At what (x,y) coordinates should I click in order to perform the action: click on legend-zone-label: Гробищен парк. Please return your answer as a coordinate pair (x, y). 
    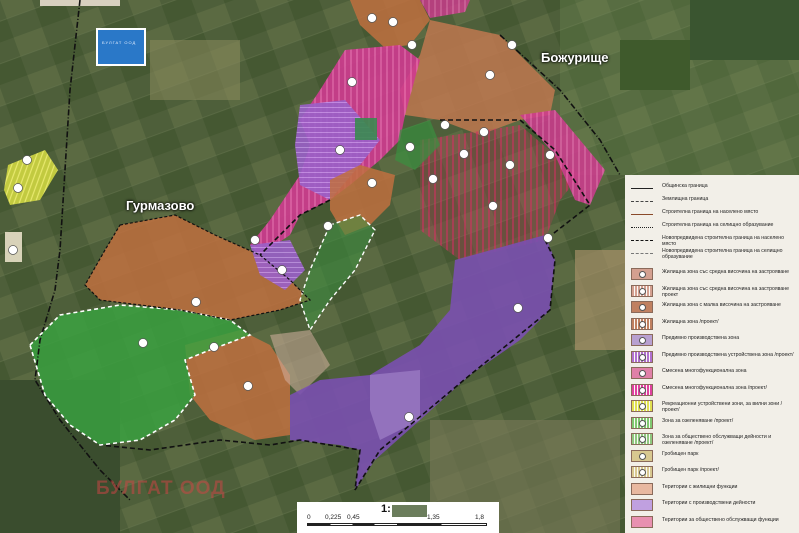
    Looking at the image, I should click on (680, 453).